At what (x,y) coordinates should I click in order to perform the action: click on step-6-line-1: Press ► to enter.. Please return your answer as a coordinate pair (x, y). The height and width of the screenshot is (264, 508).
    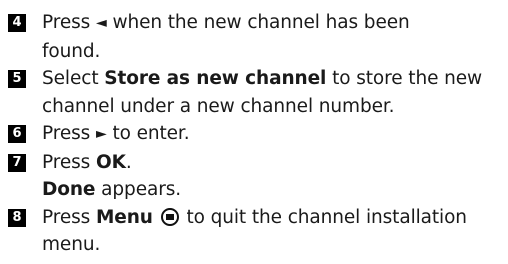
    Looking at the image, I should click on (273, 134).